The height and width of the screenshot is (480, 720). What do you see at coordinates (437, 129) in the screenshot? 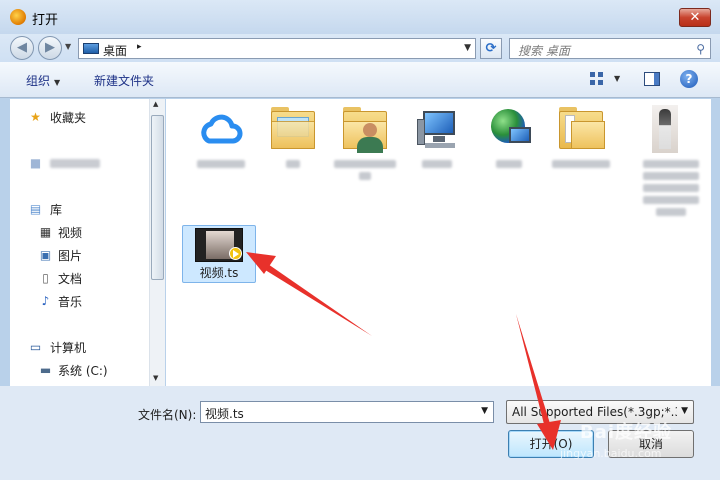
I see `computer-icon` at bounding box center [437, 129].